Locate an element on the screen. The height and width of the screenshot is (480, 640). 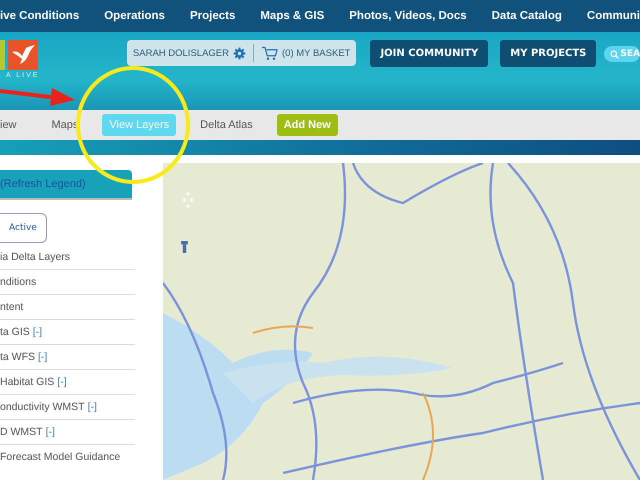
settings-icon is located at coordinates (239, 53).